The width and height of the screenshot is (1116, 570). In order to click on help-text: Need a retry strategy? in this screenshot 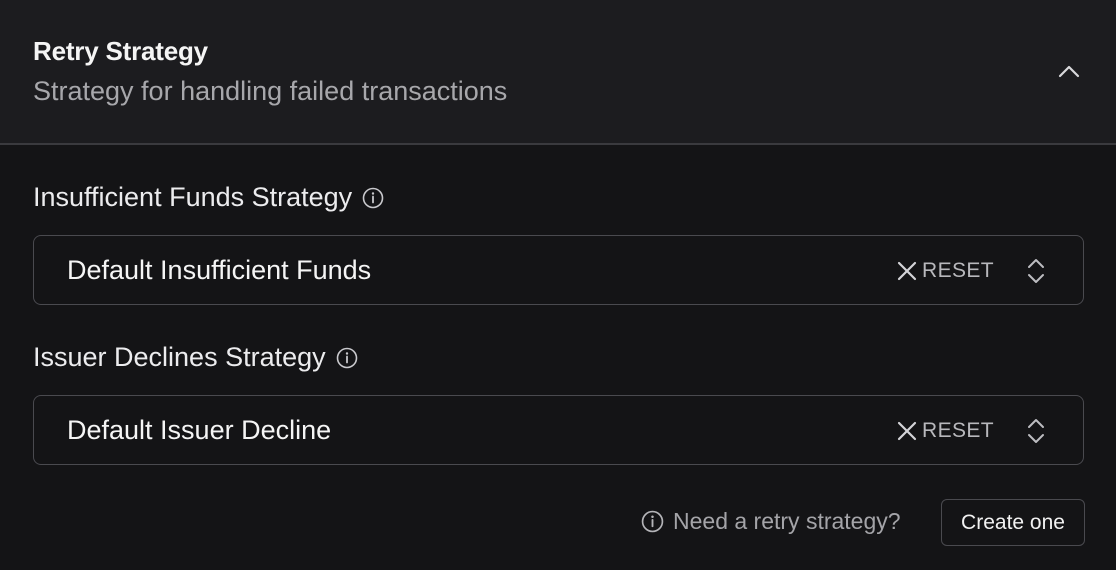, I will do `click(787, 521)`.